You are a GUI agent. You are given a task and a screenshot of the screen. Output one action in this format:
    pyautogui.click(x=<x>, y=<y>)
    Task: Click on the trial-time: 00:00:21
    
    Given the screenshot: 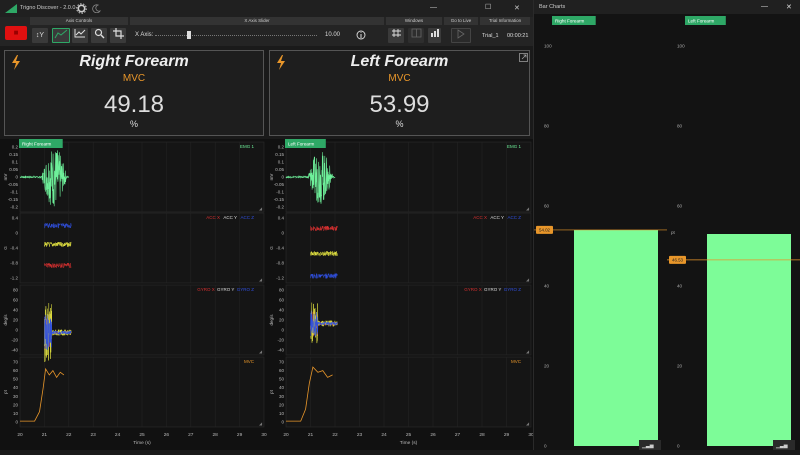 What is the action you would take?
    pyautogui.click(x=518, y=36)
    